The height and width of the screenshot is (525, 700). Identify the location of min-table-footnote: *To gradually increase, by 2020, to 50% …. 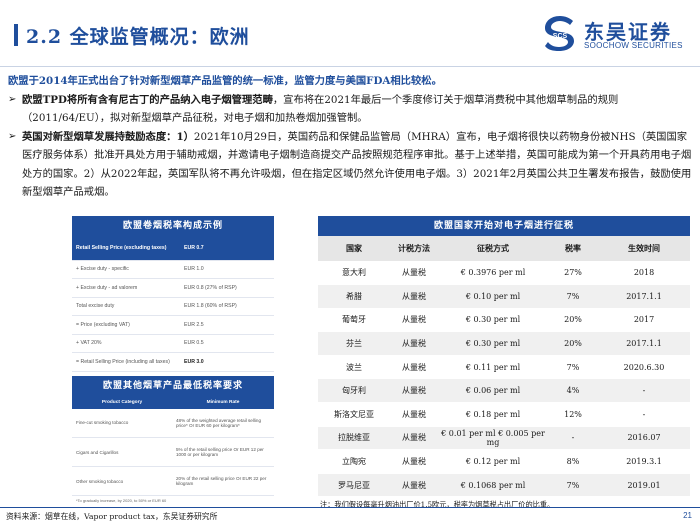
(121, 500).